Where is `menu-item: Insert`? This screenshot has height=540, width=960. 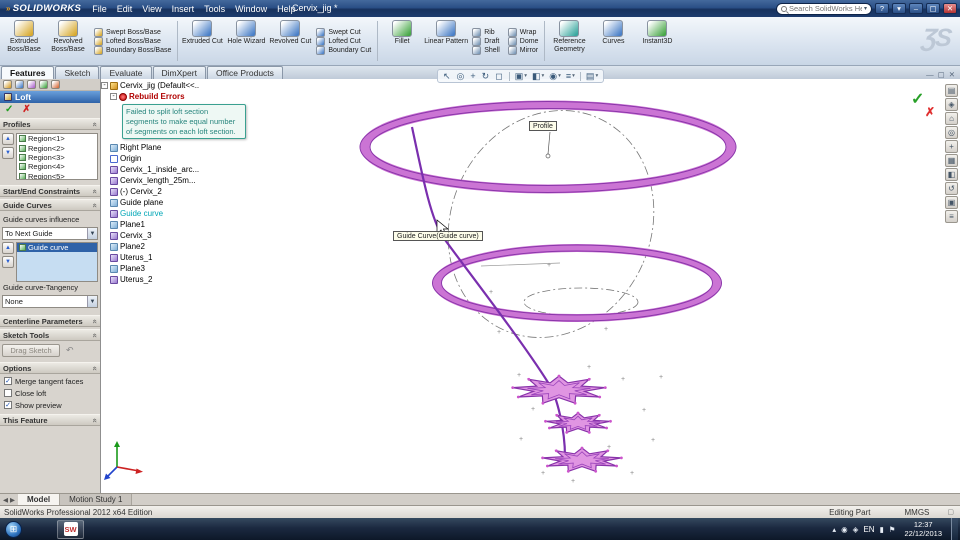
menu-item: Insert is located at coordinates (183, 9).